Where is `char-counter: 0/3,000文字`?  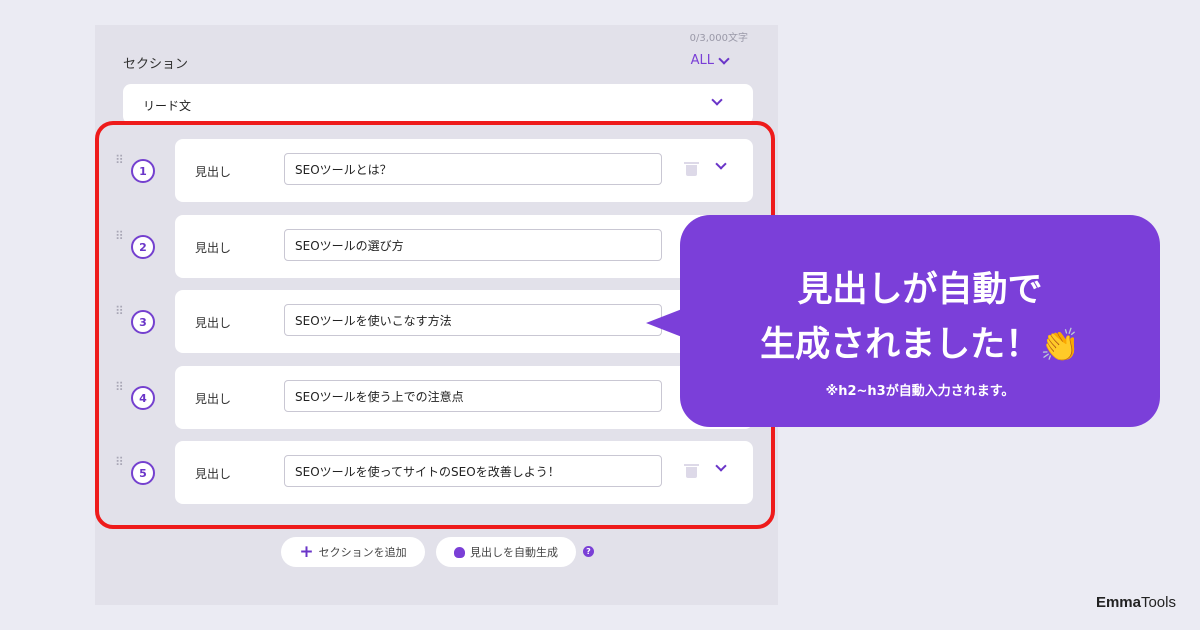
char-counter: 0/3,000文字 is located at coordinates (718, 38).